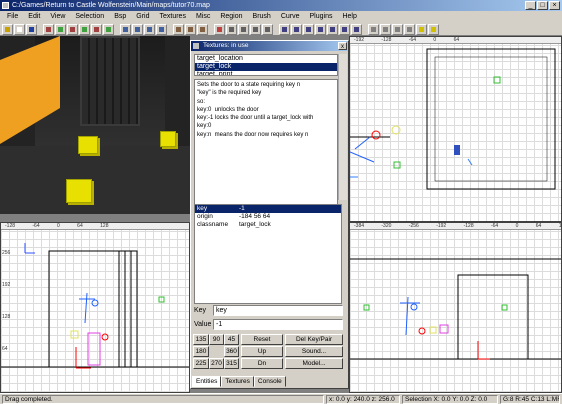  I want to click on new-icon, so click(19, 29).